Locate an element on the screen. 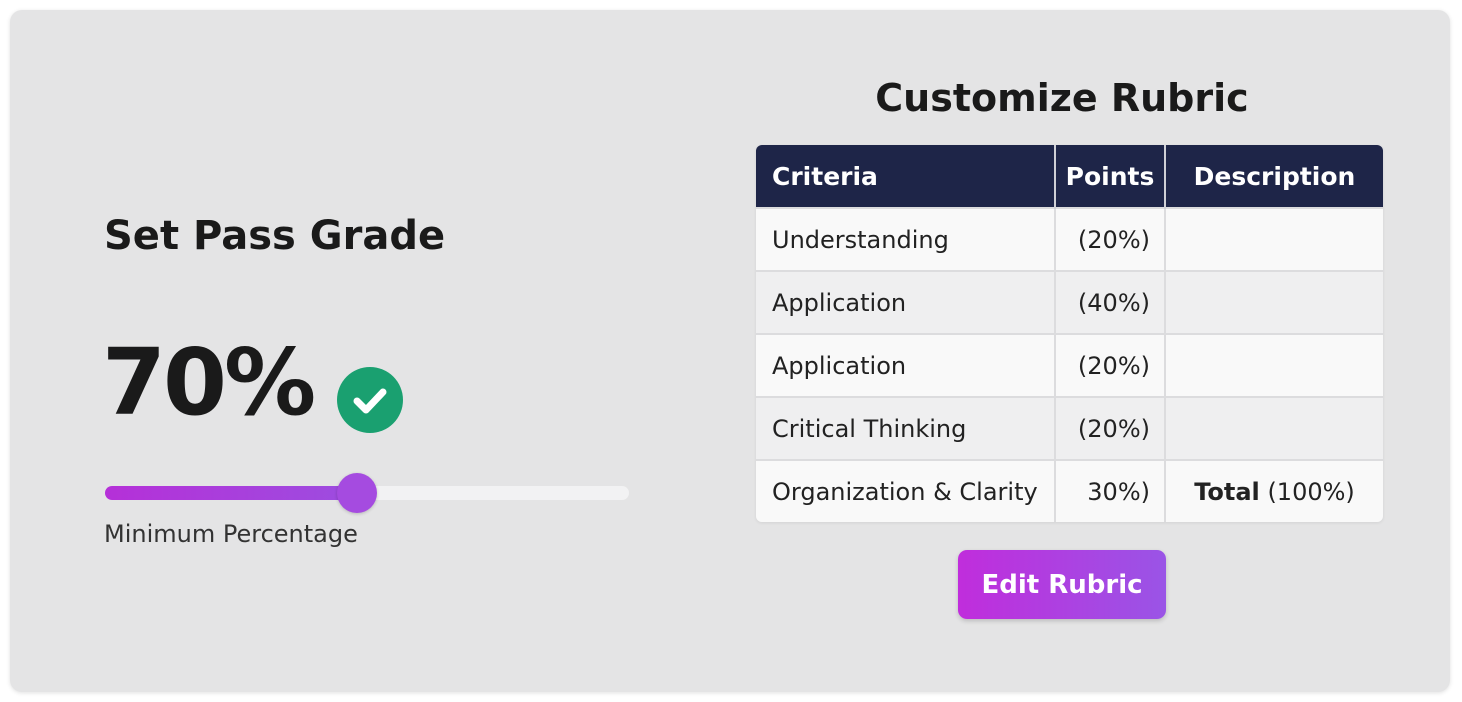 The height and width of the screenshot is (702, 1462). table-row: Application (20%) is located at coordinates (1069, 365).